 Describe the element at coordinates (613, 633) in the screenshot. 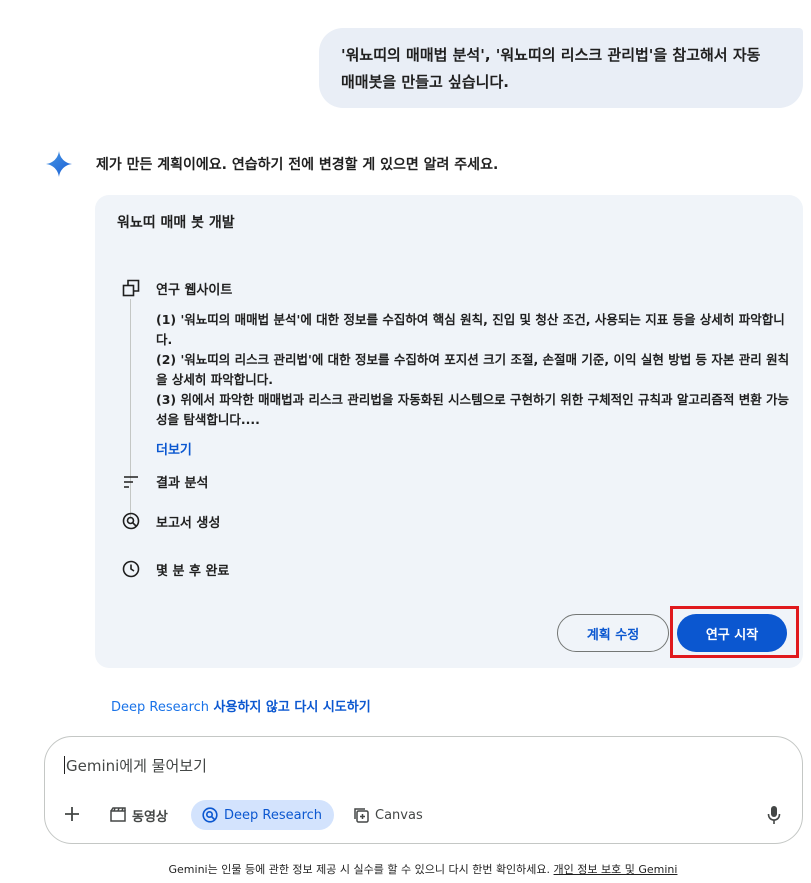

I see `edit-plan-button: 계획 수정` at that location.